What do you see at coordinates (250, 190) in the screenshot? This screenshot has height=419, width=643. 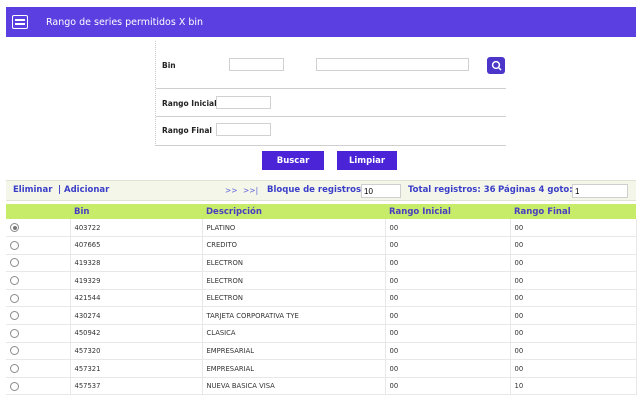 I see `last-page-link: >>|` at bounding box center [250, 190].